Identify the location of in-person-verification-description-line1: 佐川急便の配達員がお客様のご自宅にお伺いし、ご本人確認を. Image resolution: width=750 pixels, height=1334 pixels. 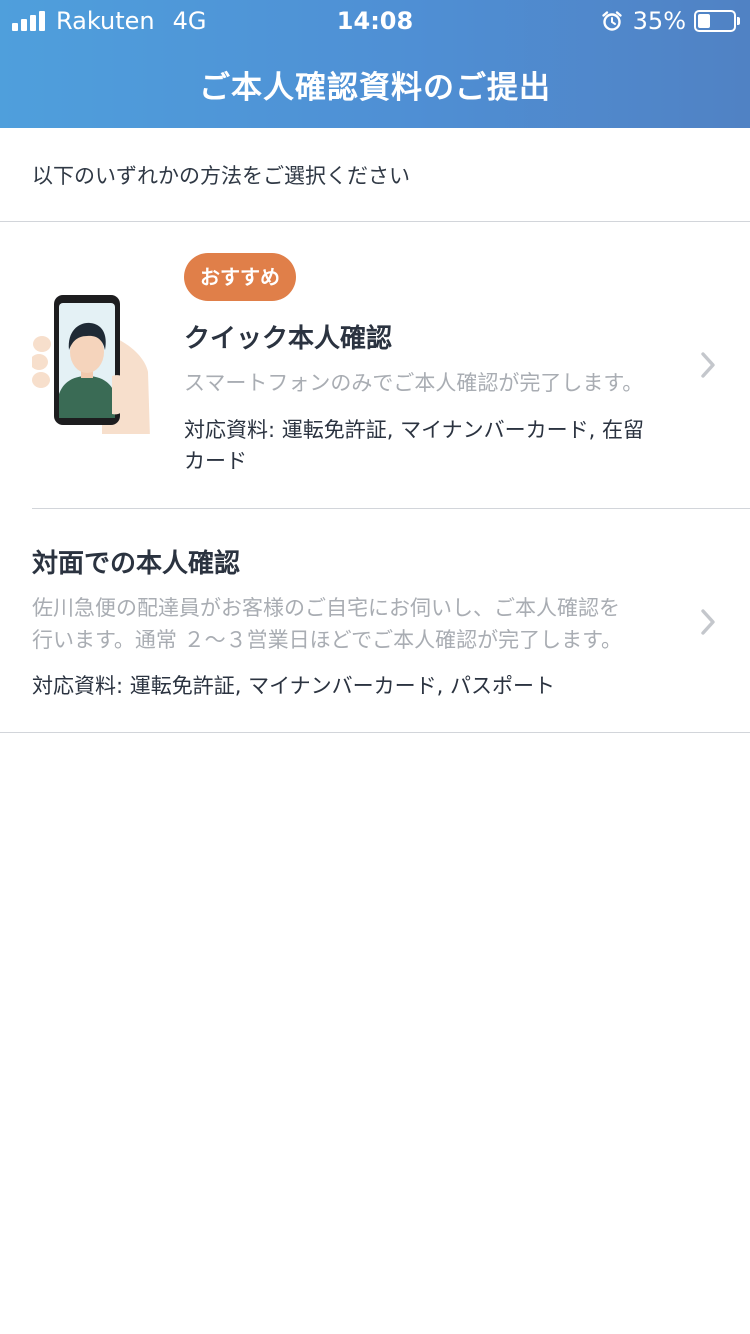
(326, 608).